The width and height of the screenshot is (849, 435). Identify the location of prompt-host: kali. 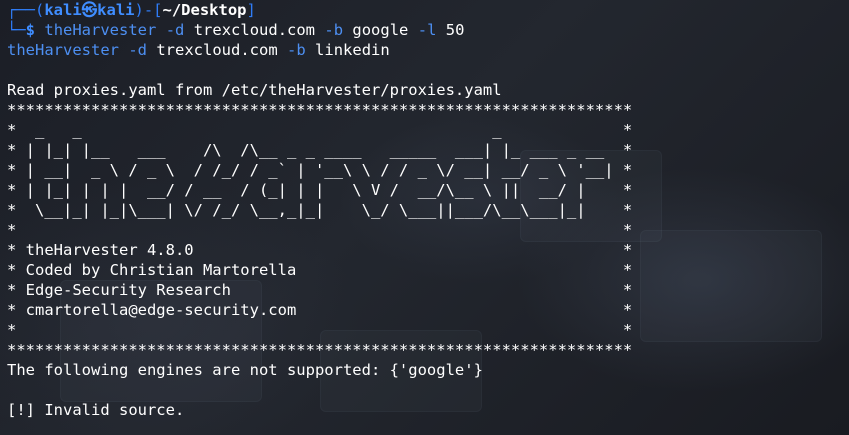
(116, 10).